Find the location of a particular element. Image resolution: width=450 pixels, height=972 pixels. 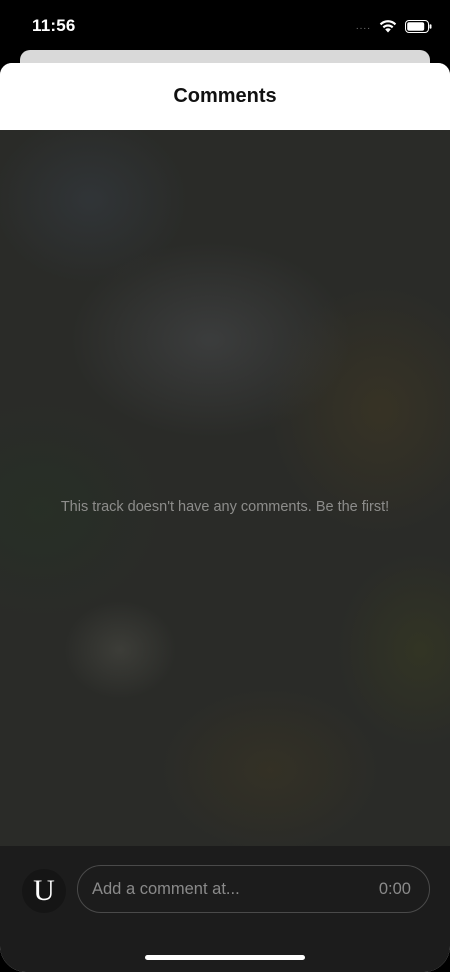

sheet-title: Comments is located at coordinates (225, 96).